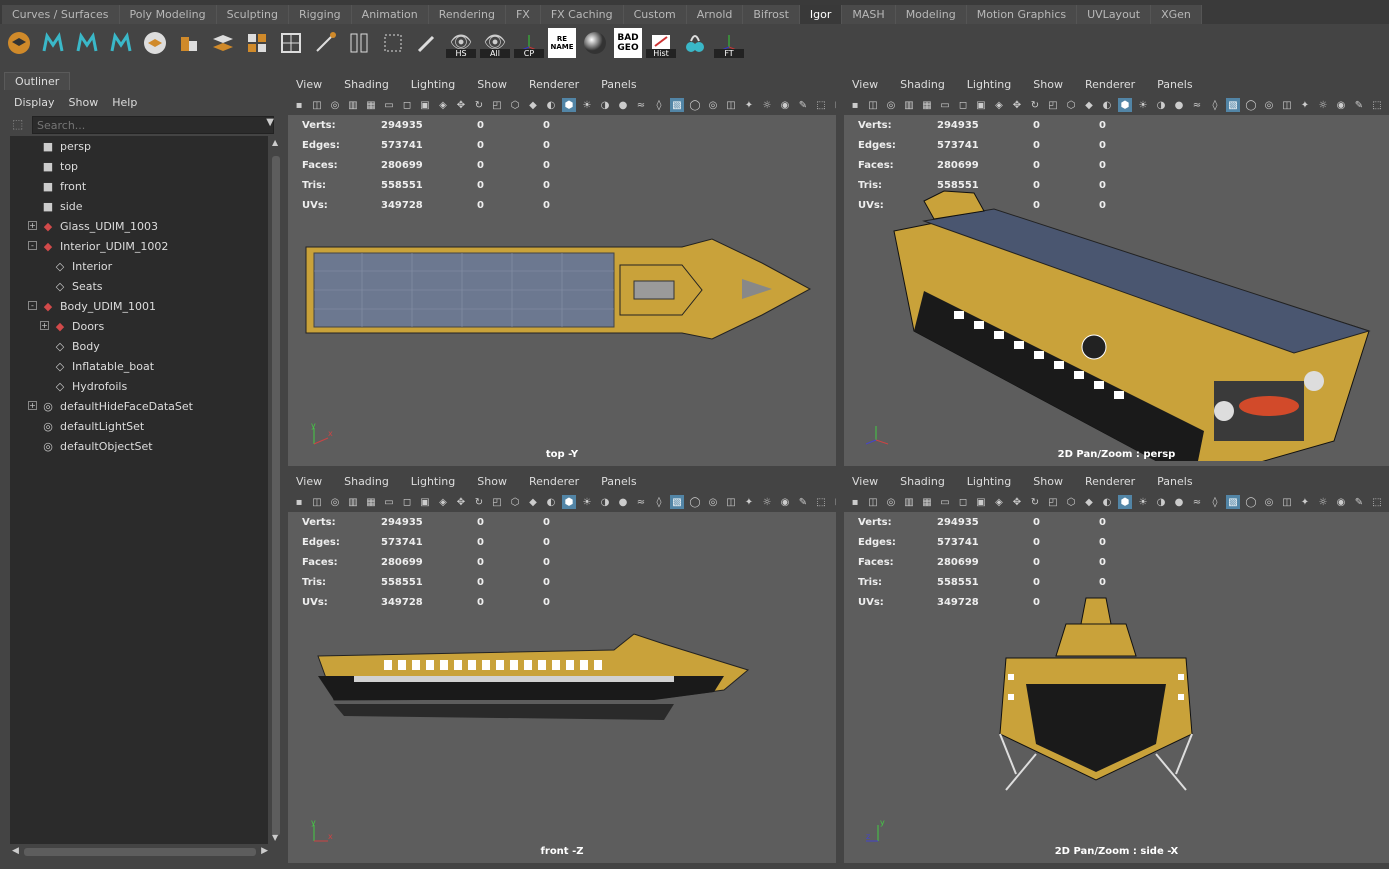 The height and width of the screenshot is (869, 1389). What do you see at coordinates (189, 43) in the screenshot?
I see `box-stack-icon` at bounding box center [189, 43].